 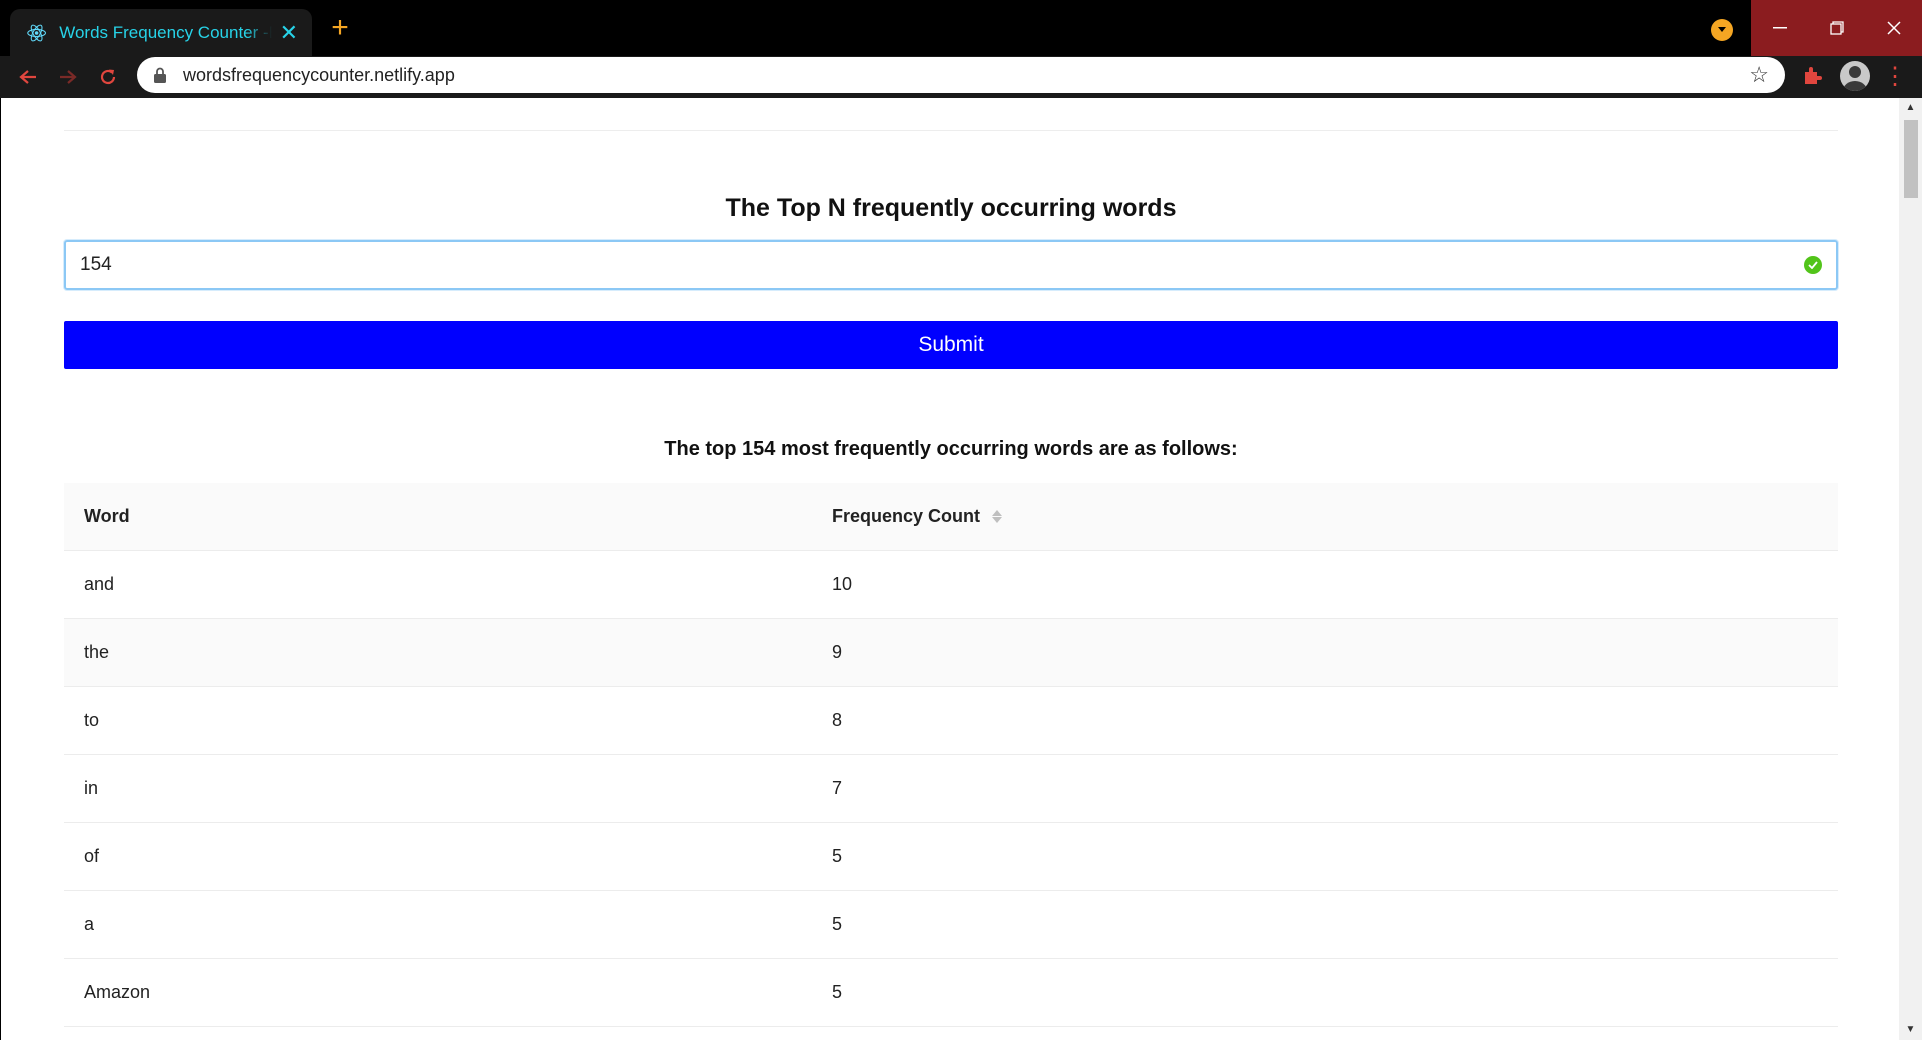 What do you see at coordinates (1893, 28) in the screenshot?
I see `close-window-icon` at bounding box center [1893, 28].